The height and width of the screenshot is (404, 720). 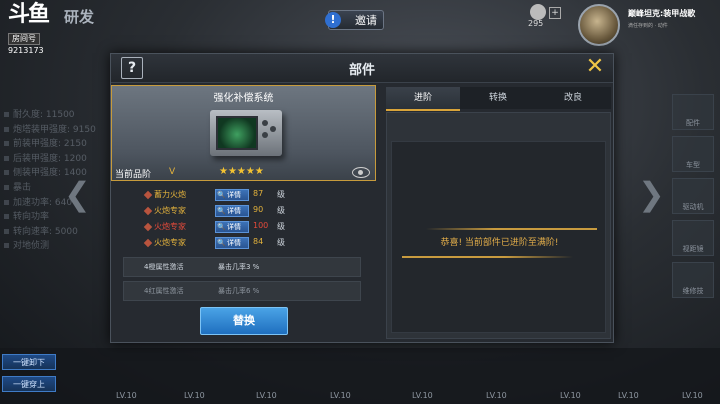 I want to click on unequip-all-button: 一键卸下, so click(x=29, y=362).